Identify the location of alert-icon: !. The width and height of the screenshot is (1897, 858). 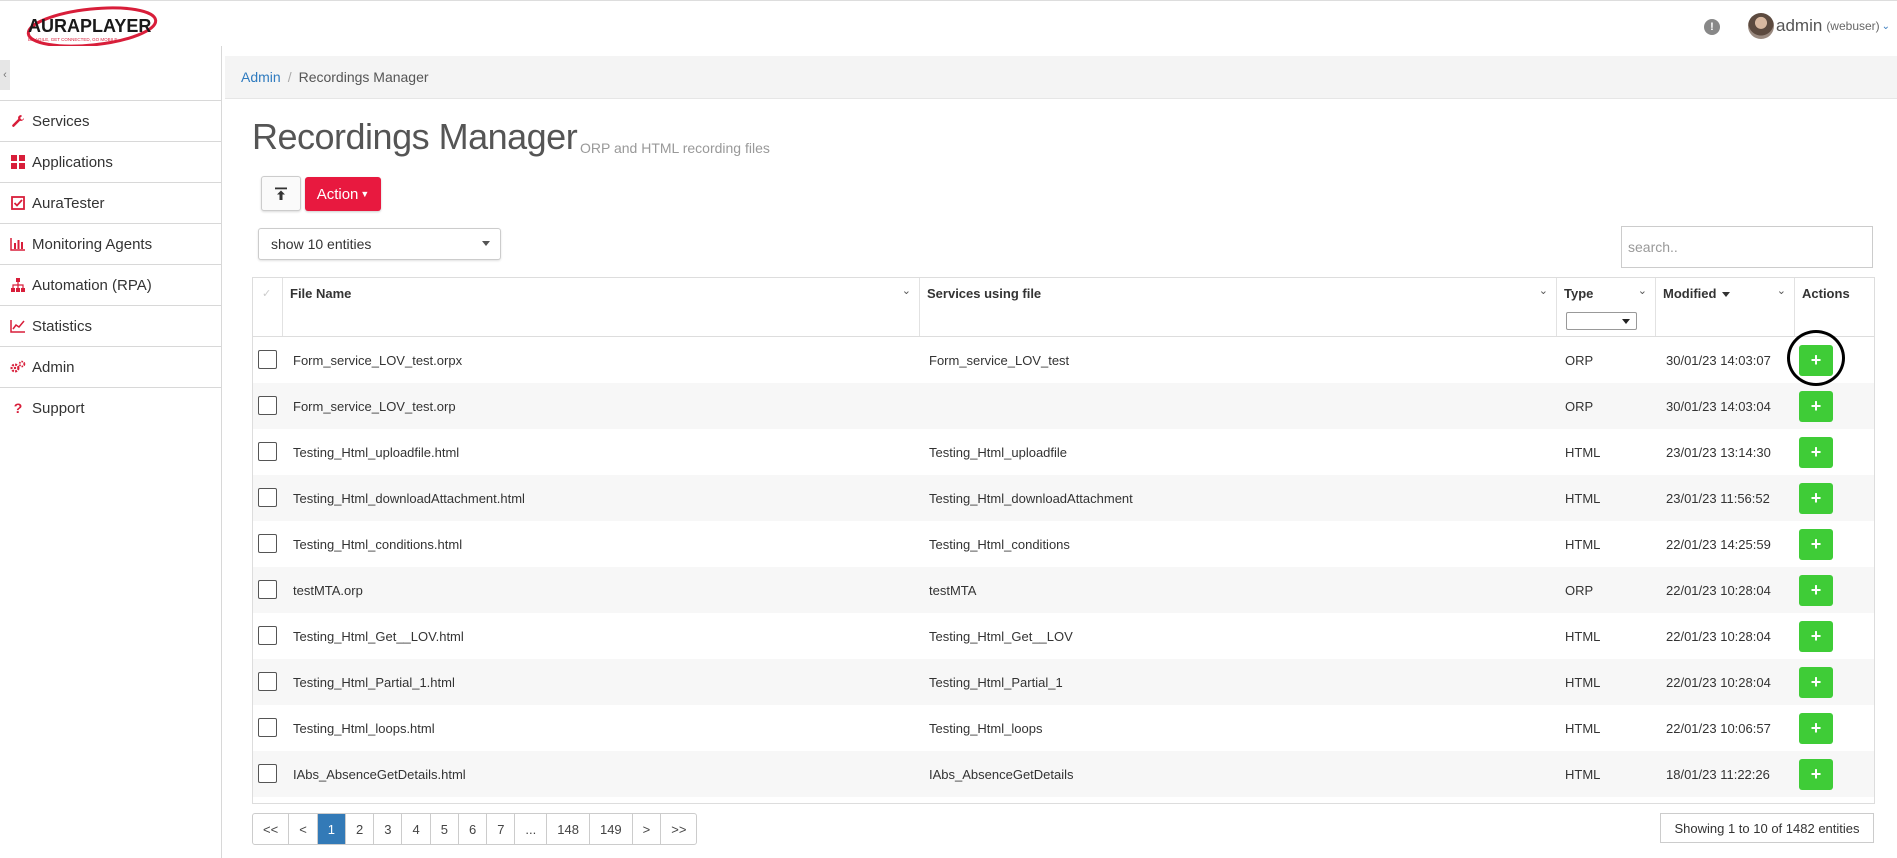
(1712, 27).